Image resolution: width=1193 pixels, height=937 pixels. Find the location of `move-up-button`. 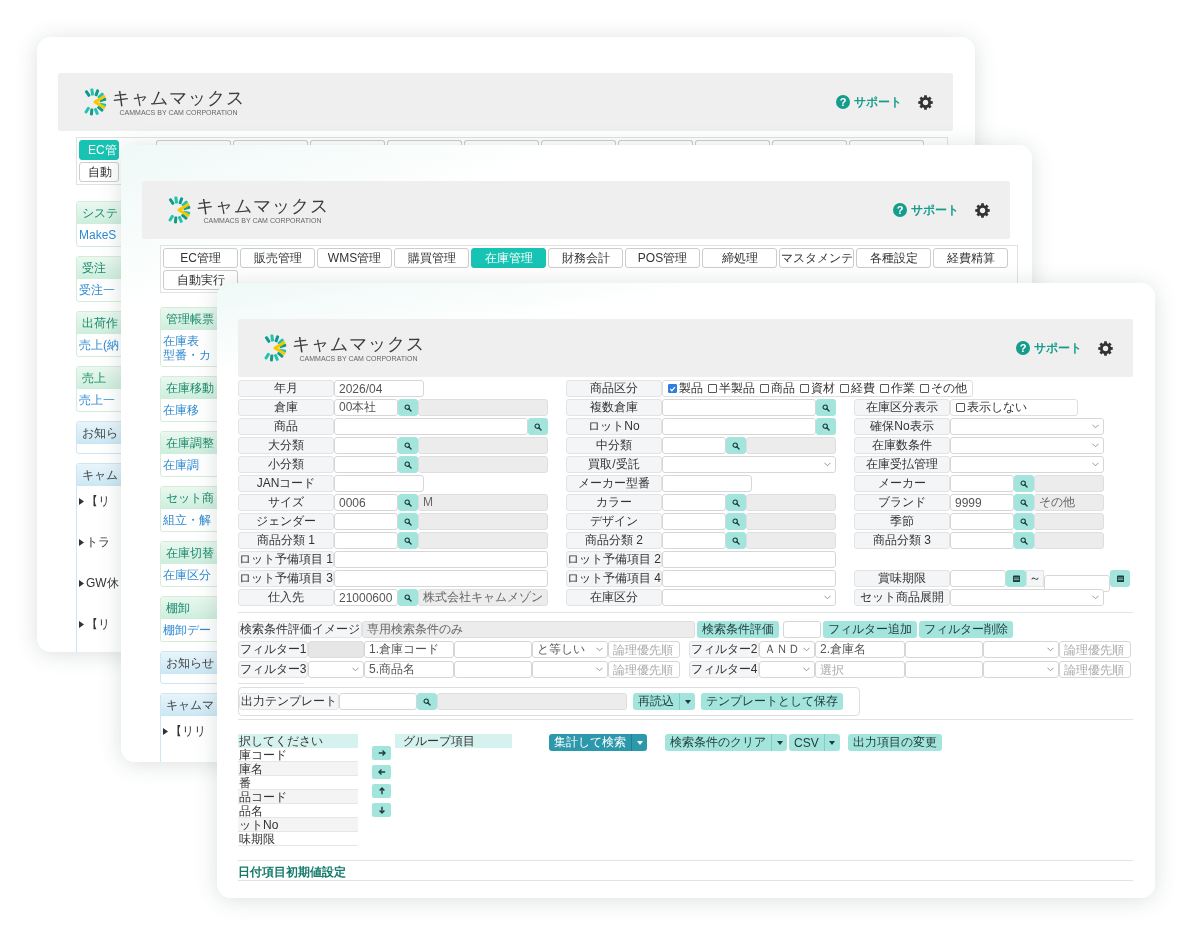

move-up-button is located at coordinates (381, 791).